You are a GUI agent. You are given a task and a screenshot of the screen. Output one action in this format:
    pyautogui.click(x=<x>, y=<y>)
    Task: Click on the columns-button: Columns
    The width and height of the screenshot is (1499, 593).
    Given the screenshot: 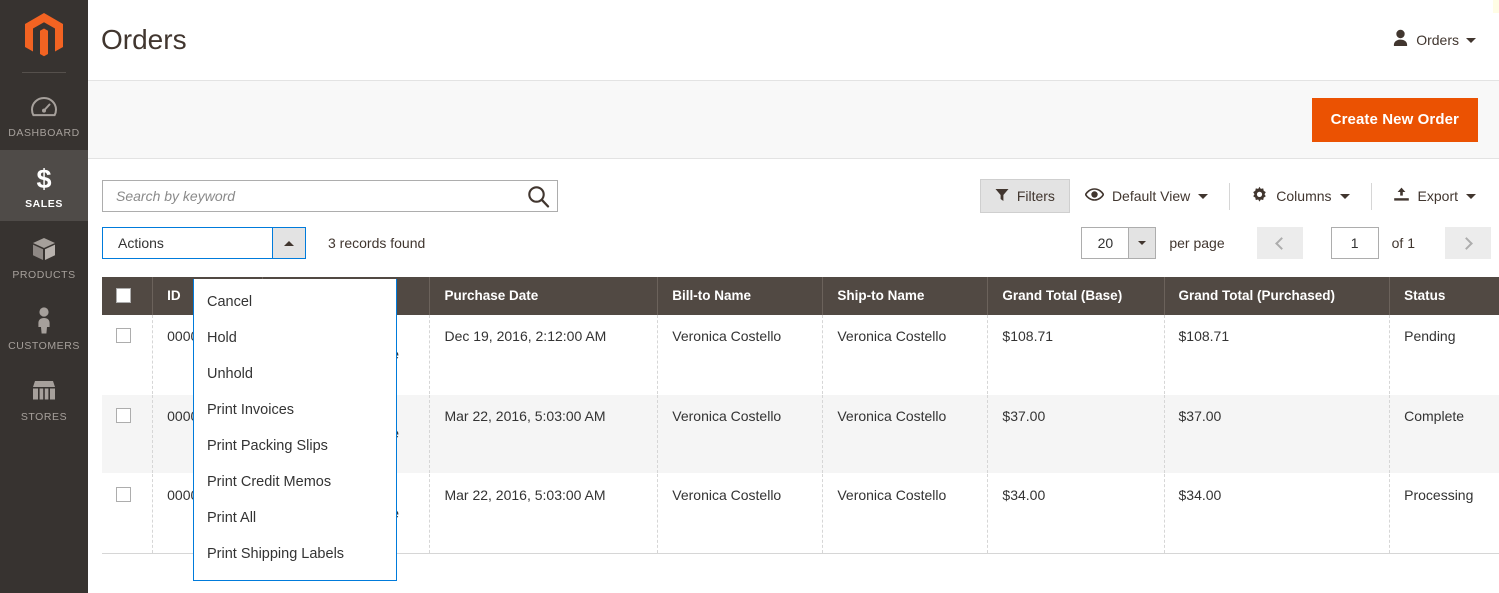 What is the action you would take?
    pyautogui.click(x=1300, y=196)
    